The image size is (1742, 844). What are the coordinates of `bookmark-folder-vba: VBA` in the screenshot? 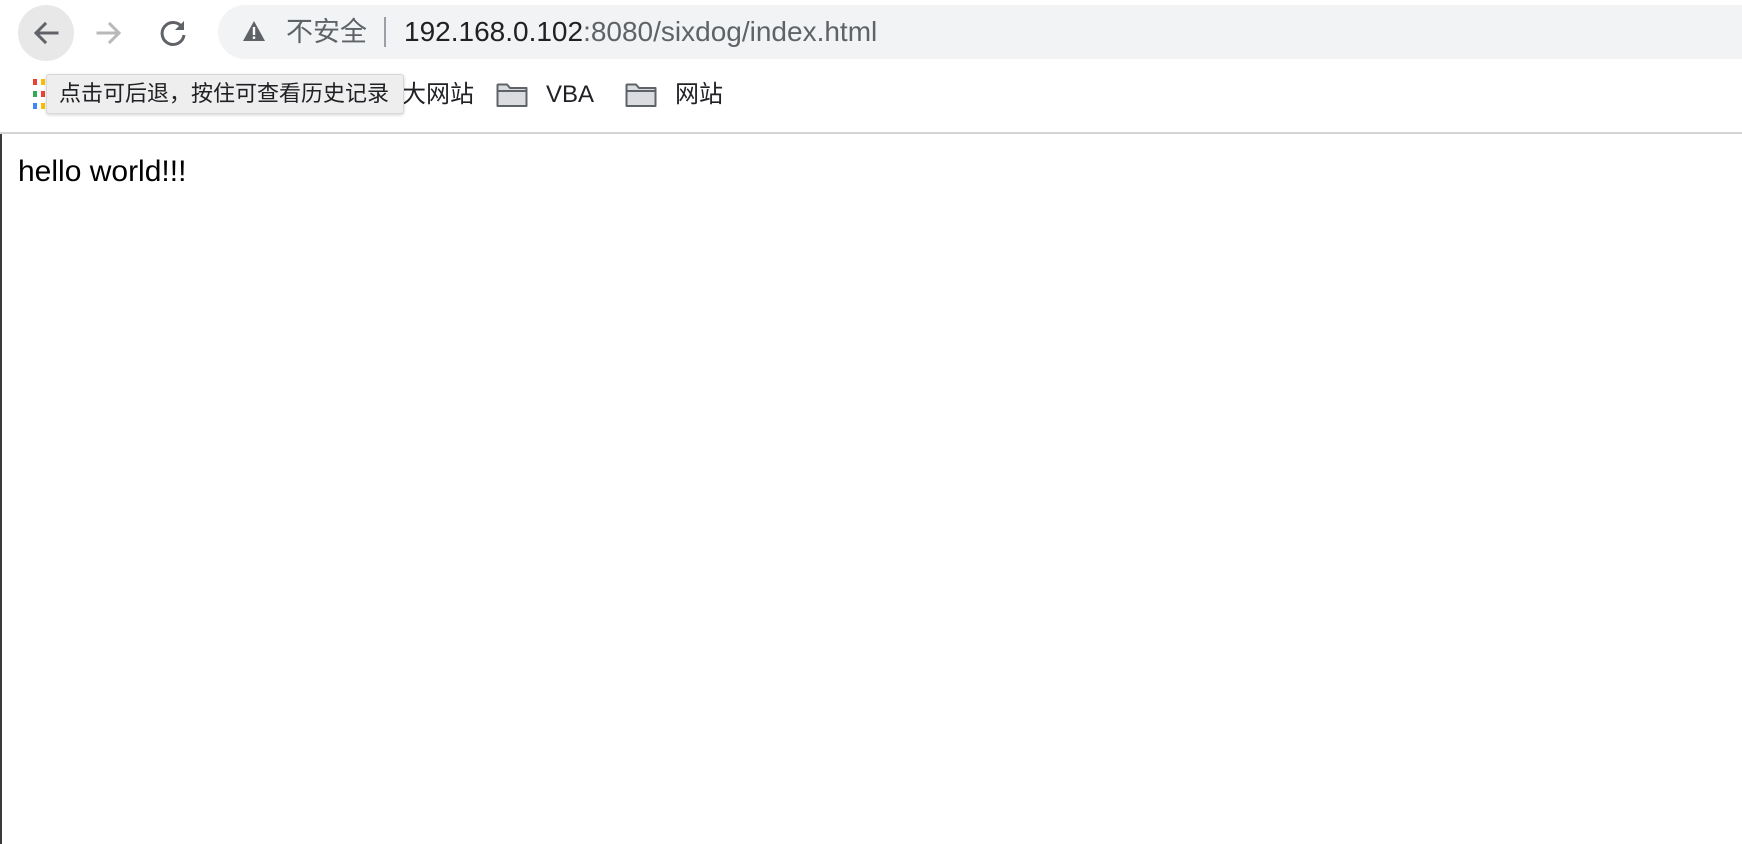 It's located at (545, 95).